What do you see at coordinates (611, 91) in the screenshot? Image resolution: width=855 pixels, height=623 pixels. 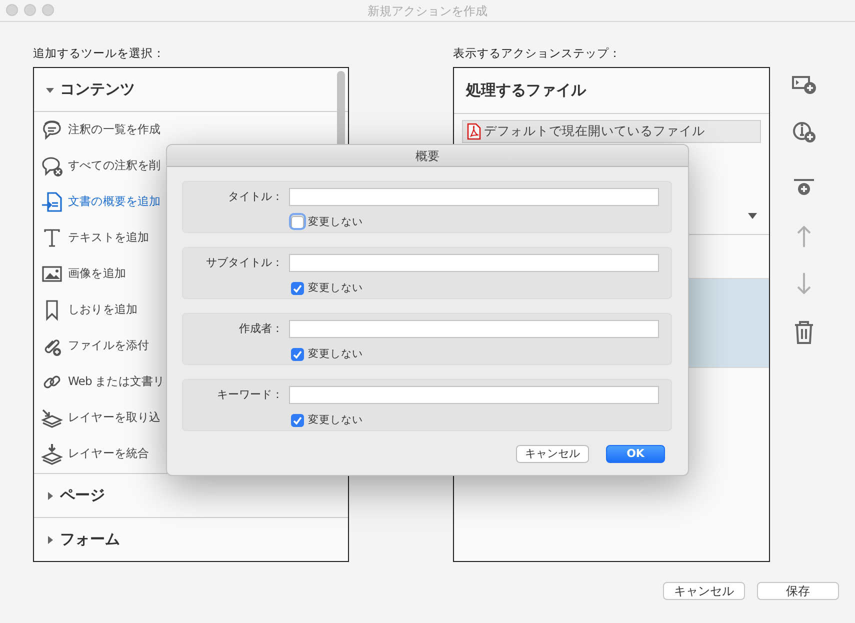 I see `steps-header: 処理するファイル` at bounding box center [611, 91].